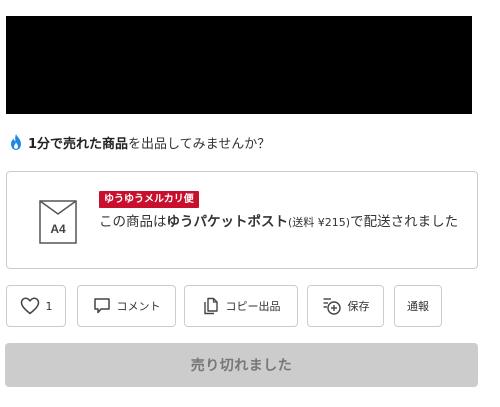  I want to click on comment-button: コメント, so click(126, 306).